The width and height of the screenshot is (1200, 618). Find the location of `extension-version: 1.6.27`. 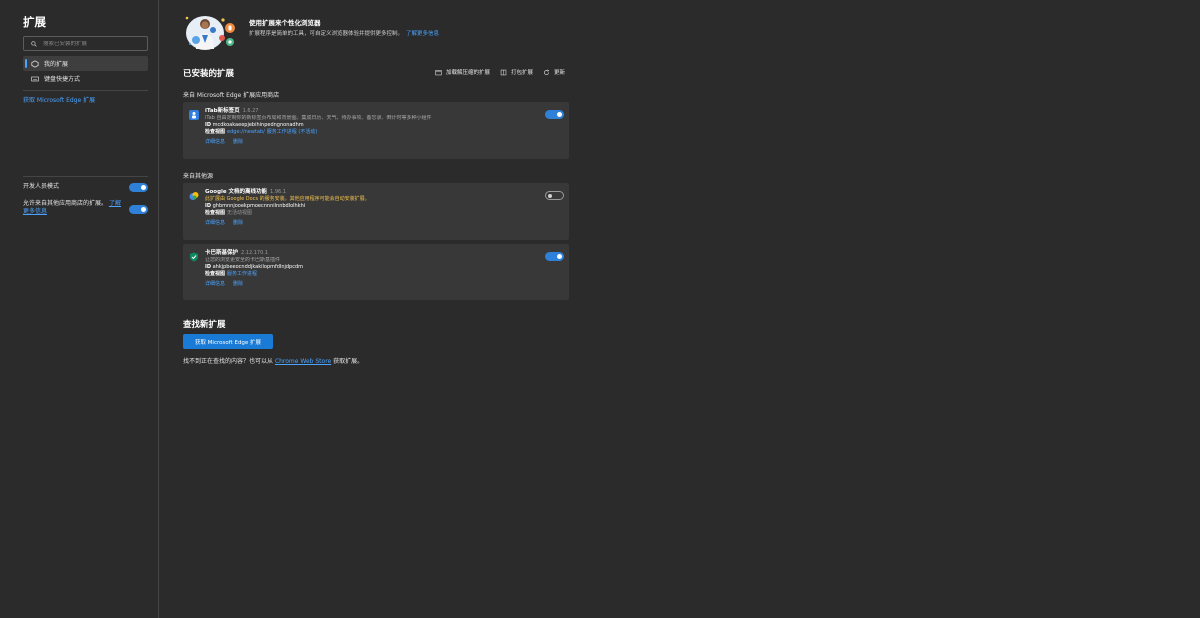

extension-version: 1.6.27 is located at coordinates (250, 111).